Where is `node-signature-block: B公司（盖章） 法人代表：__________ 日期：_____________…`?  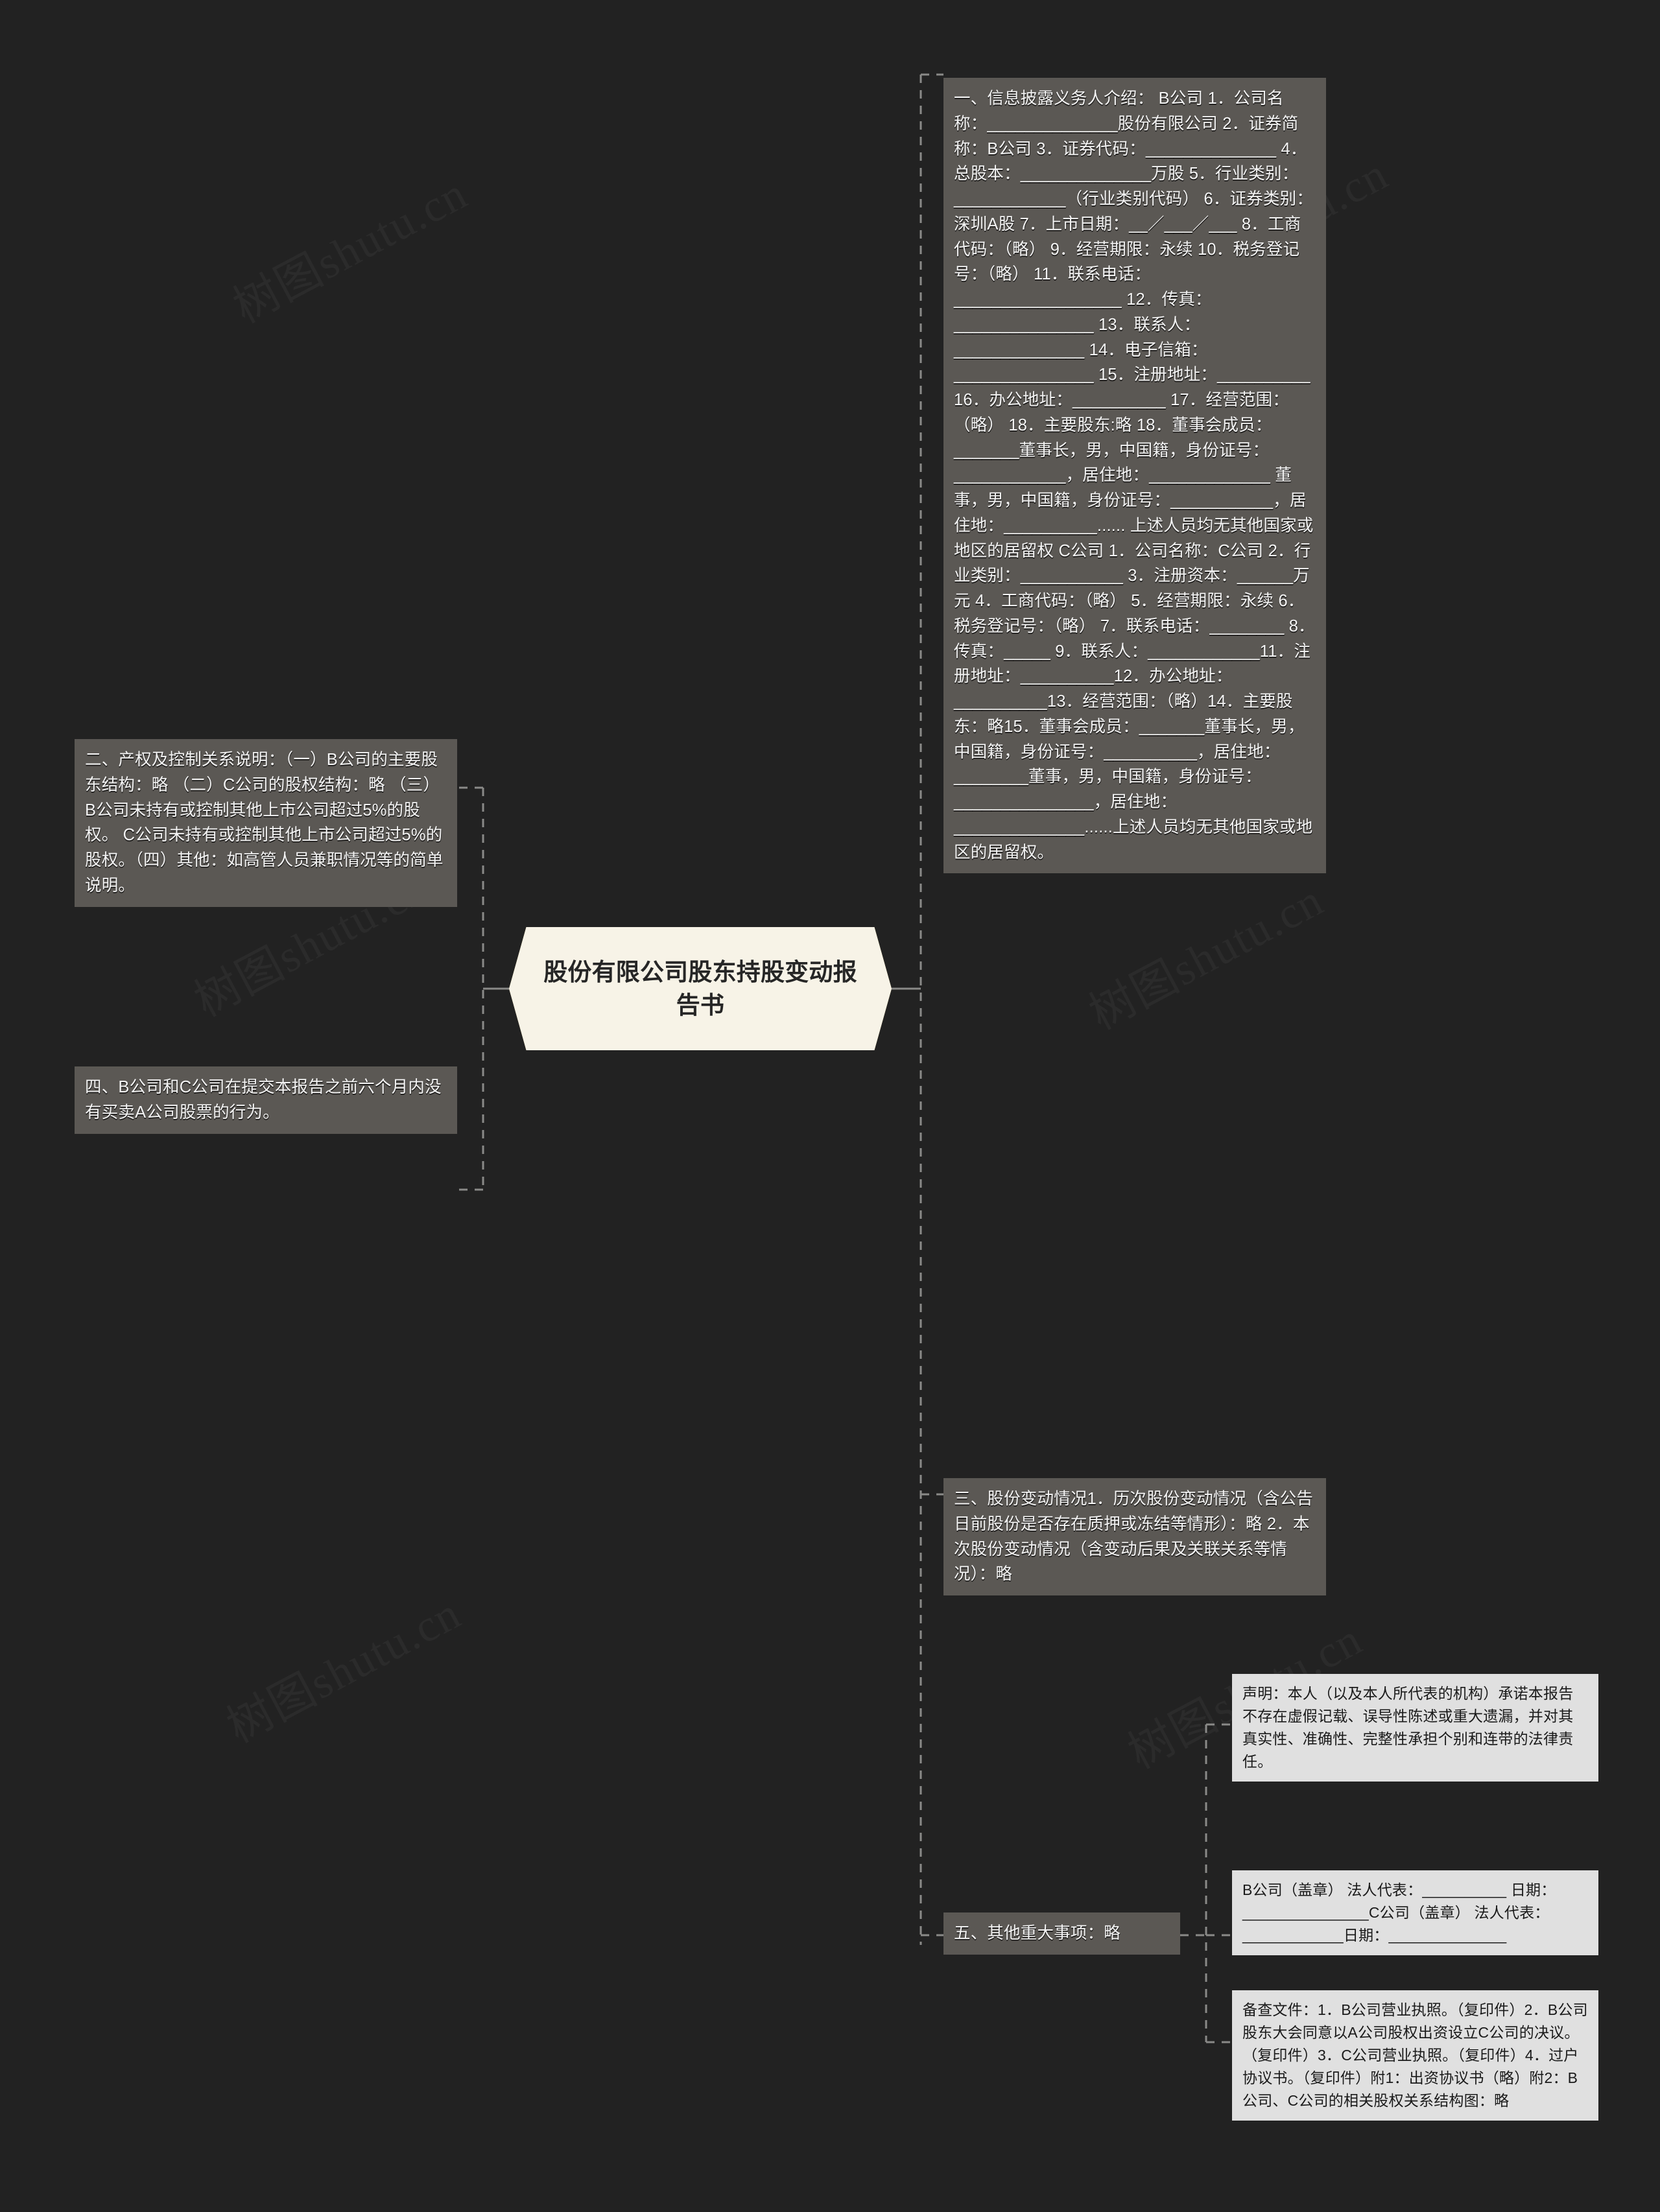
node-signature-block: B公司（盖章） 法人代表：__________ 日期：_____________… is located at coordinates (1415, 1912).